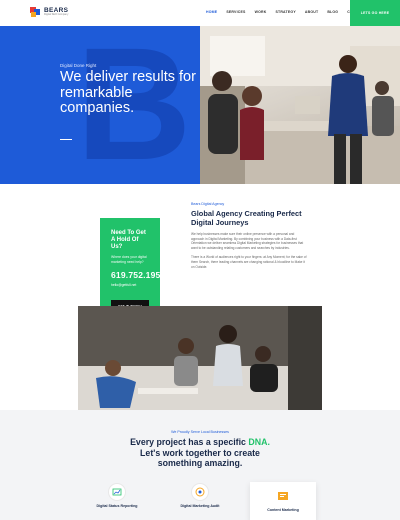 This screenshot has height=520, width=400. I want to click on team-scene-illustration, so click(200, 358).